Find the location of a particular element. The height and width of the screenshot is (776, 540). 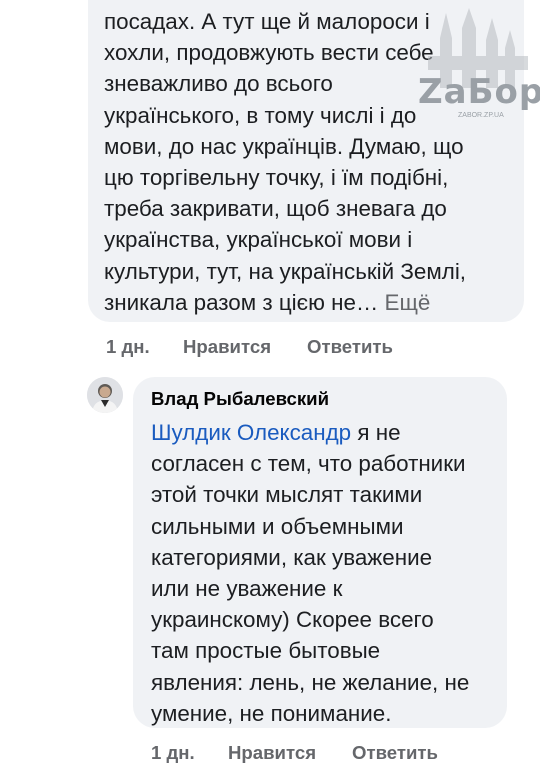

comment-line: украинскому) Скорее всего is located at coordinates (292, 620).